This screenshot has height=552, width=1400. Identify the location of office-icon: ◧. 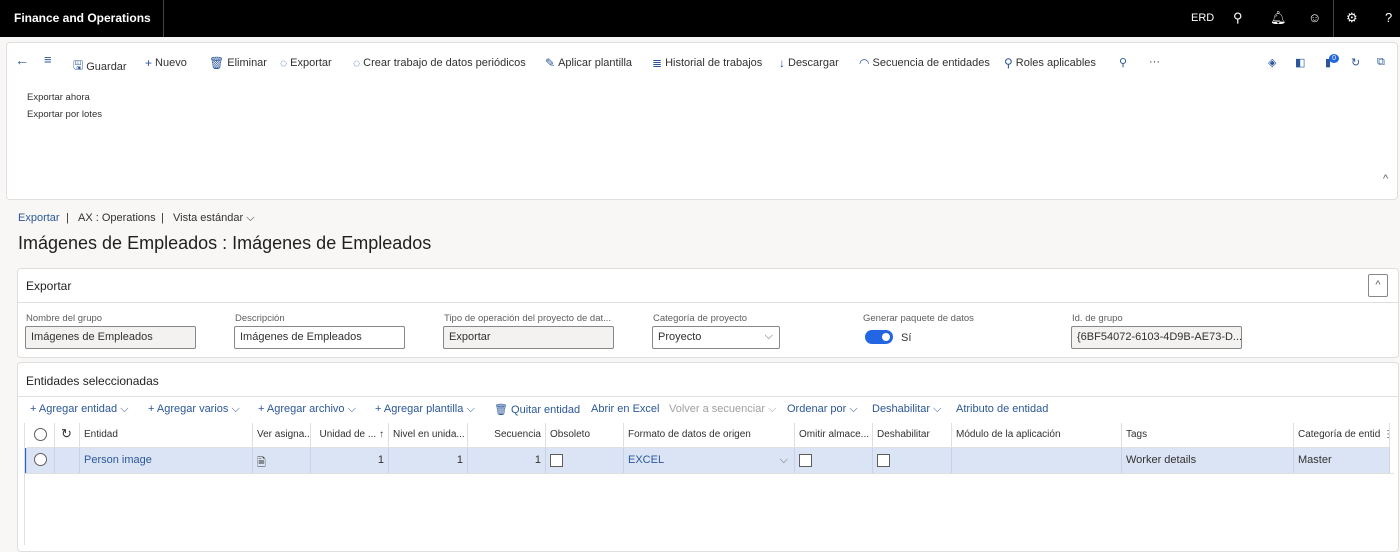
(1300, 62).